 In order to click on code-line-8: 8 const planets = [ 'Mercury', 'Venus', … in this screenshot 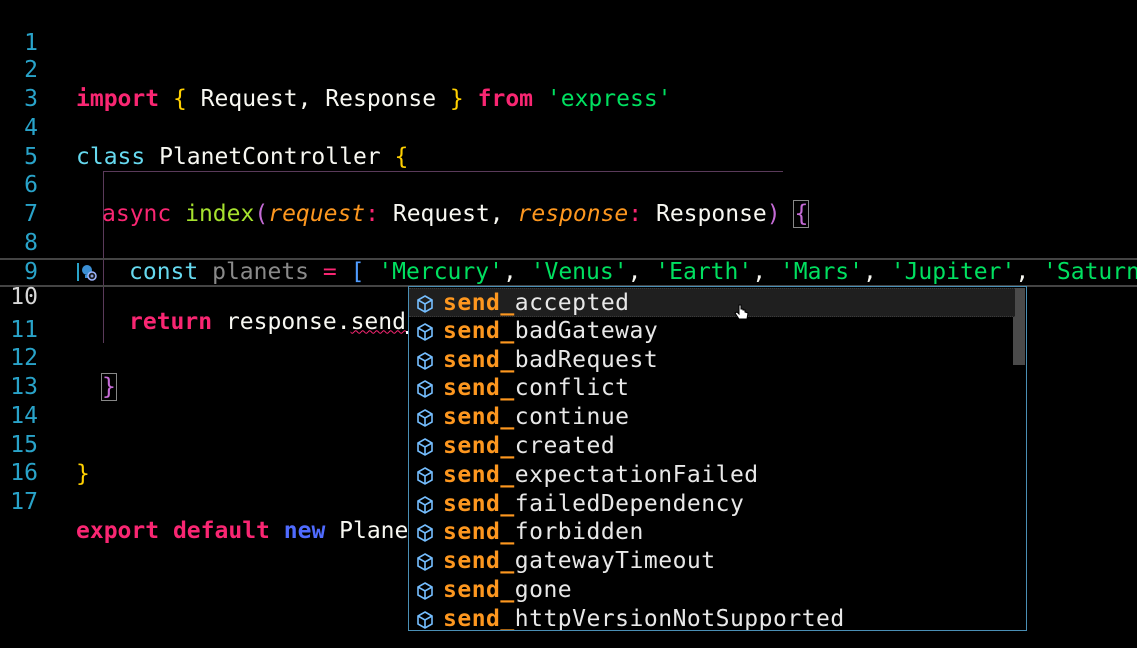, I will do `click(568, 242)`.